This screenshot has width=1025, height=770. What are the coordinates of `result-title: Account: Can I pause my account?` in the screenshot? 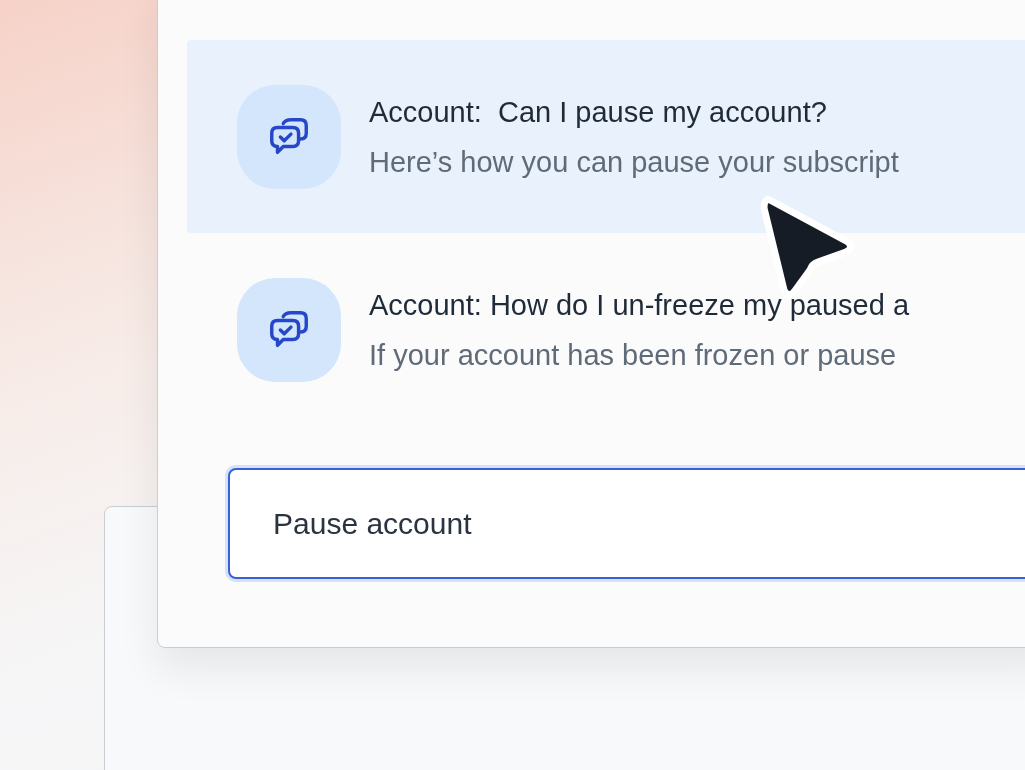 It's located at (598, 112).